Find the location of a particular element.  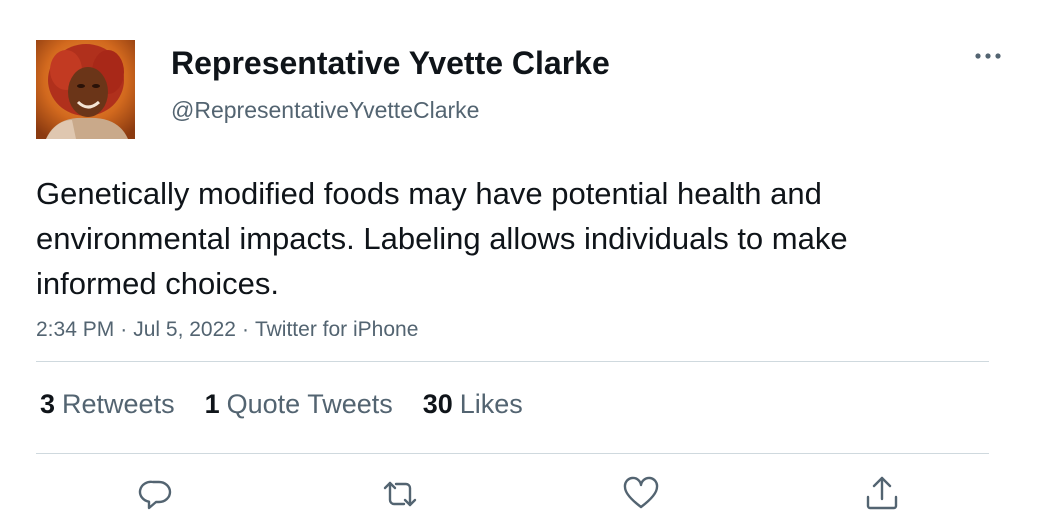

retweet-button is located at coordinates (400, 494).